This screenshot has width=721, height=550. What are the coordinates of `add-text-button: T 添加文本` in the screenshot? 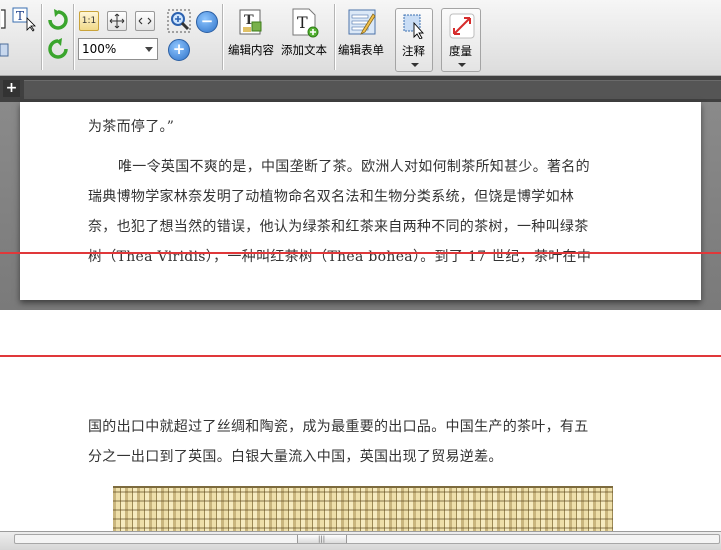 It's located at (305, 34).